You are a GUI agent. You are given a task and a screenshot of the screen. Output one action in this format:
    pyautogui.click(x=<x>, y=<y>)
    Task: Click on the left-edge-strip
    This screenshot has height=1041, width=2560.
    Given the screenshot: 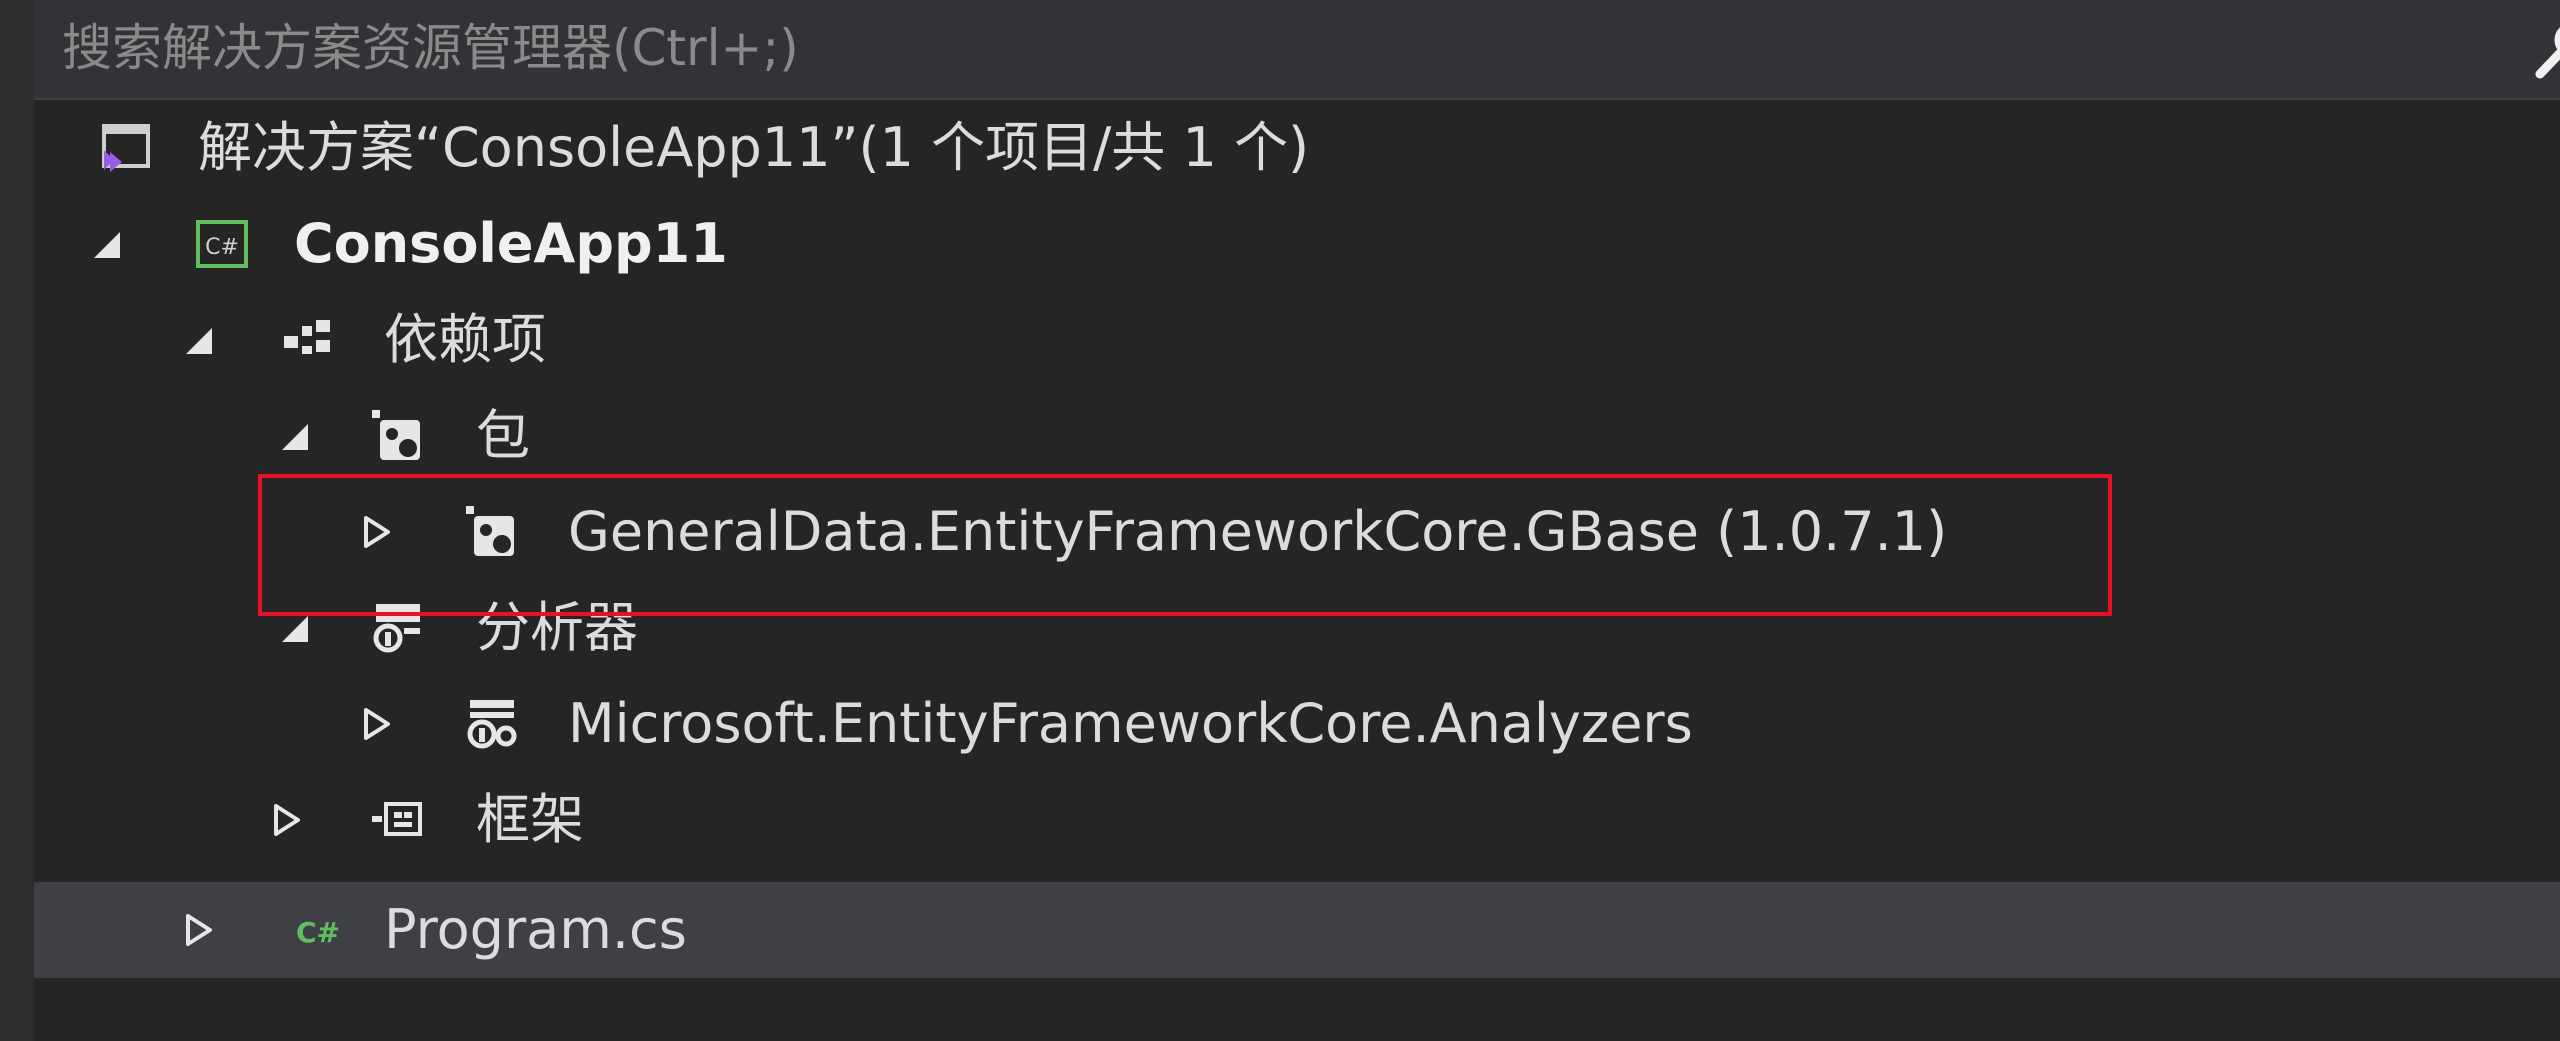 What is the action you would take?
    pyautogui.click(x=17, y=520)
    